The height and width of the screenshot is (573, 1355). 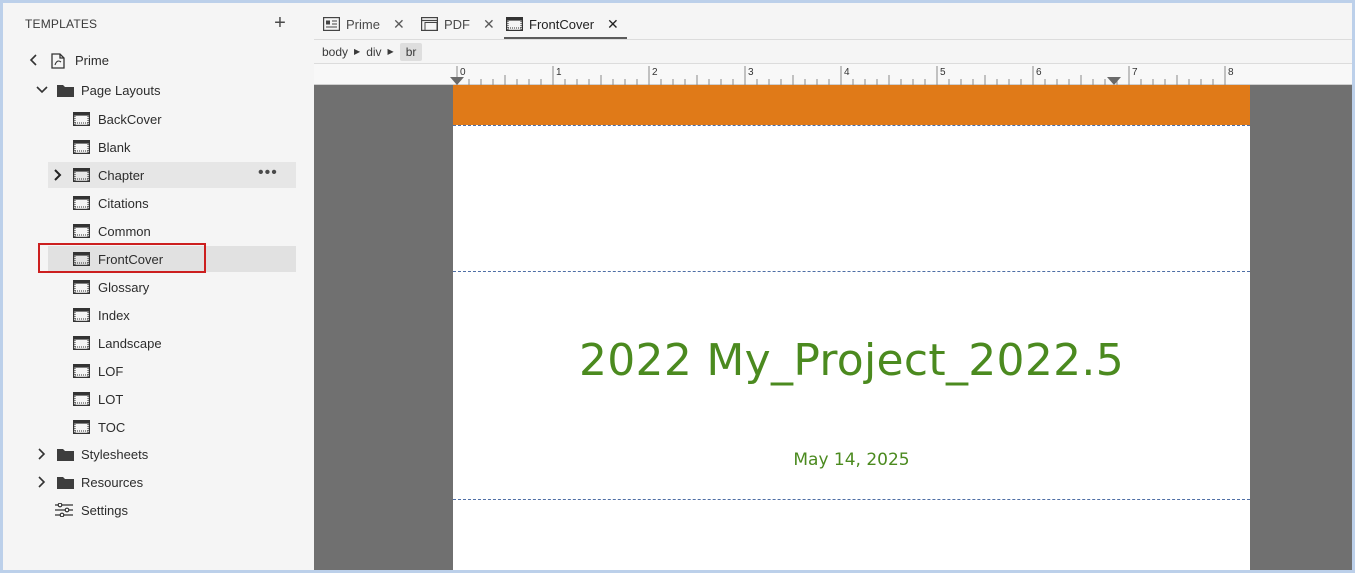 What do you see at coordinates (172, 427) in the screenshot?
I see `layout-item-toc: TOC` at bounding box center [172, 427].